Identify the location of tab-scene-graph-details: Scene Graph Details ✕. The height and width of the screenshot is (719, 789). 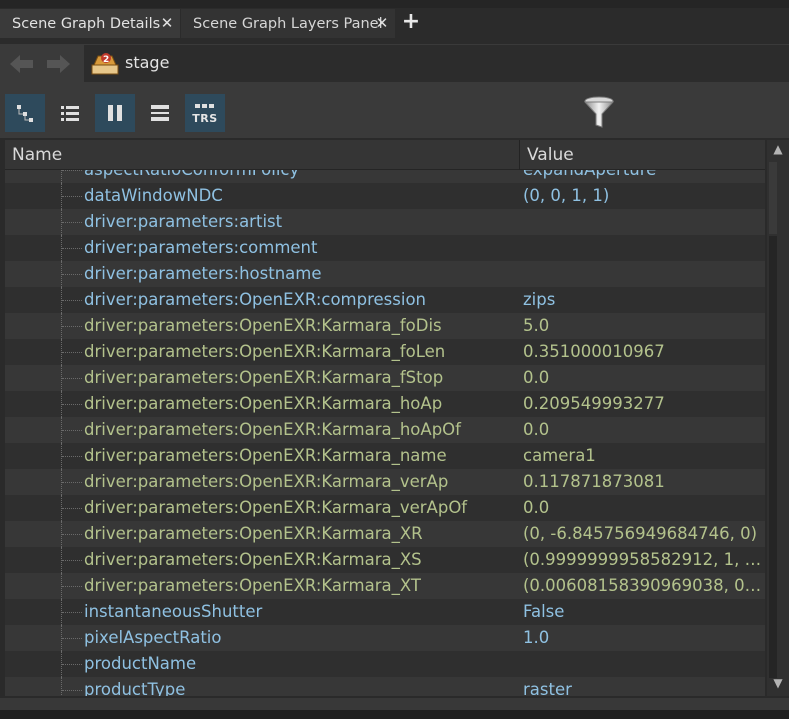
(90, 23).